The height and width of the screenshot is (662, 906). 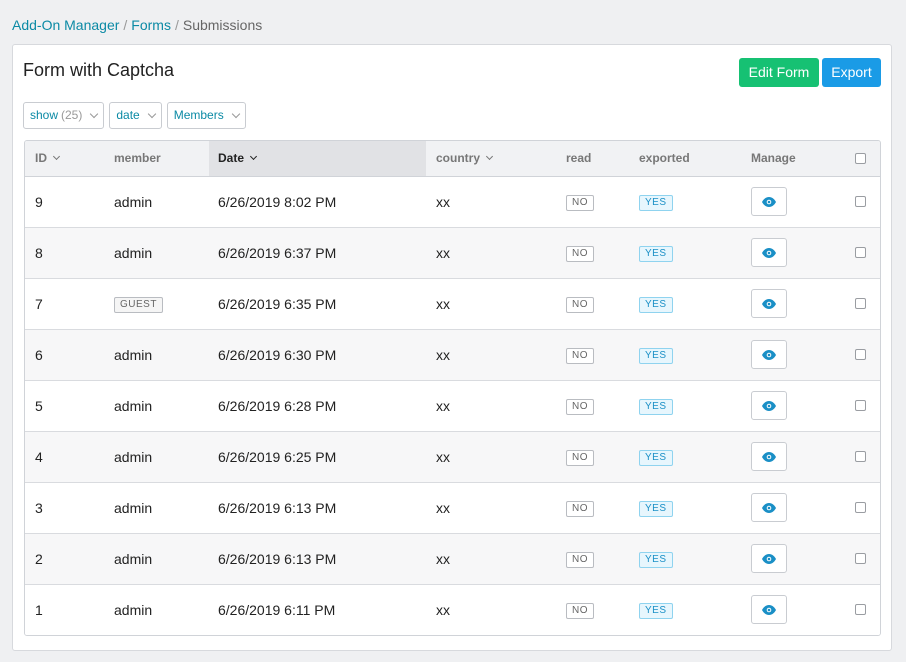 What do you see at coordinates (452, 457) in the screenshot?
I see `table-row: 4 admin 6/26/2019 6:25 PM xx NO YES` at bounding box center [452, 457].